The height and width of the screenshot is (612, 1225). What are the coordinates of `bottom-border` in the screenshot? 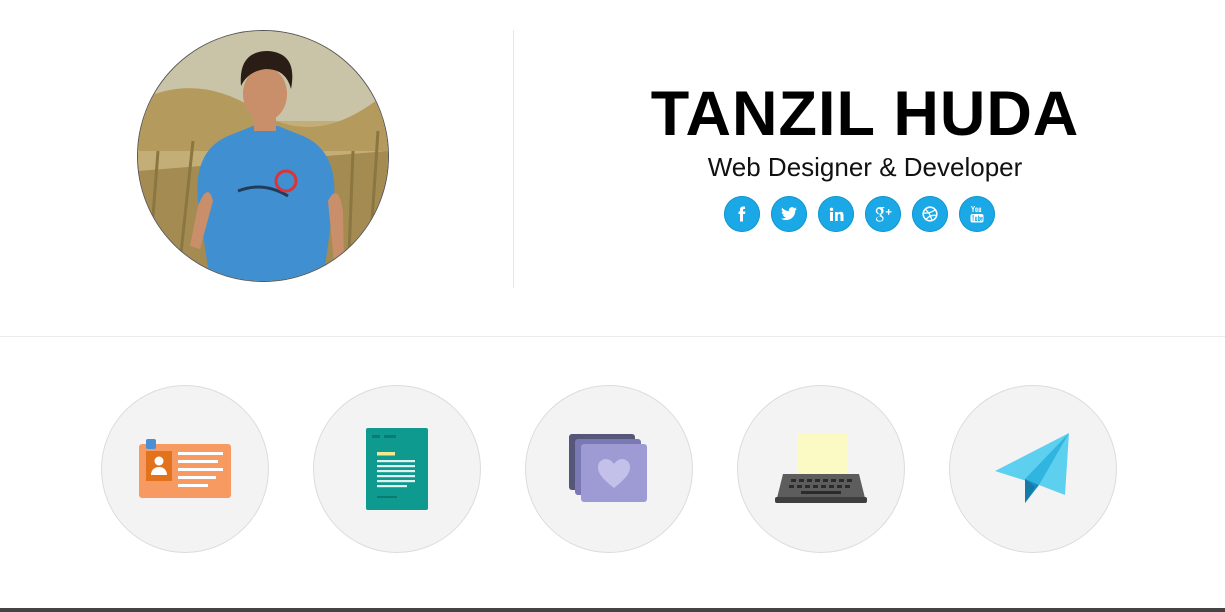 It's located at (612, 610).